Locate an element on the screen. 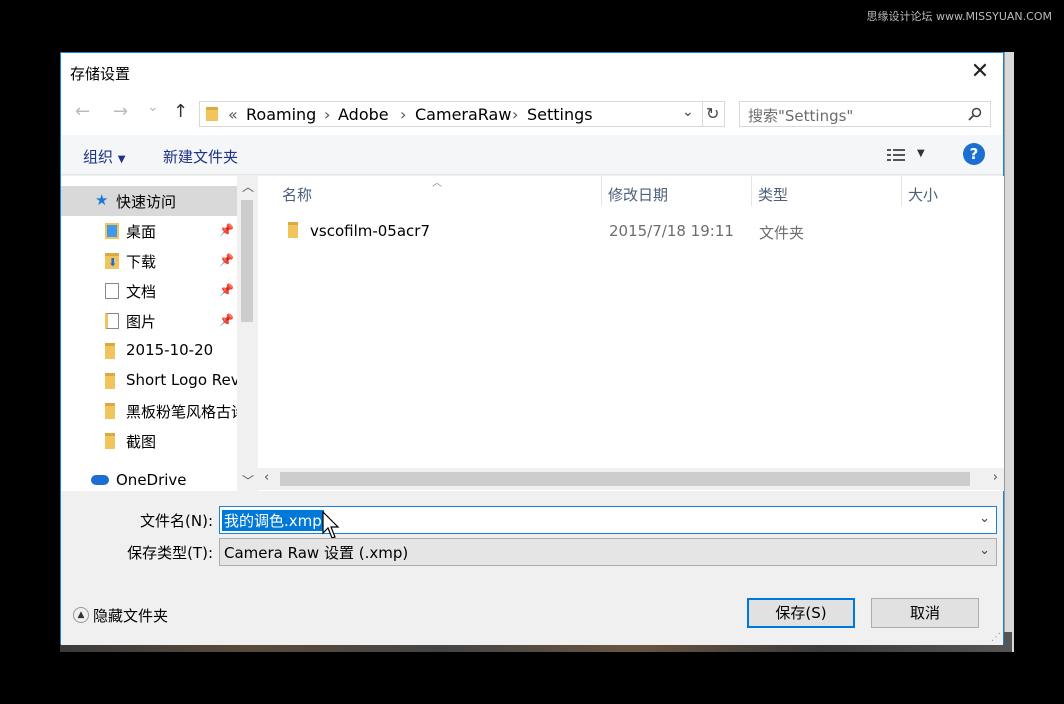  sidebar-item-onedrive: OneDrive is located at coordinates (149, 478).